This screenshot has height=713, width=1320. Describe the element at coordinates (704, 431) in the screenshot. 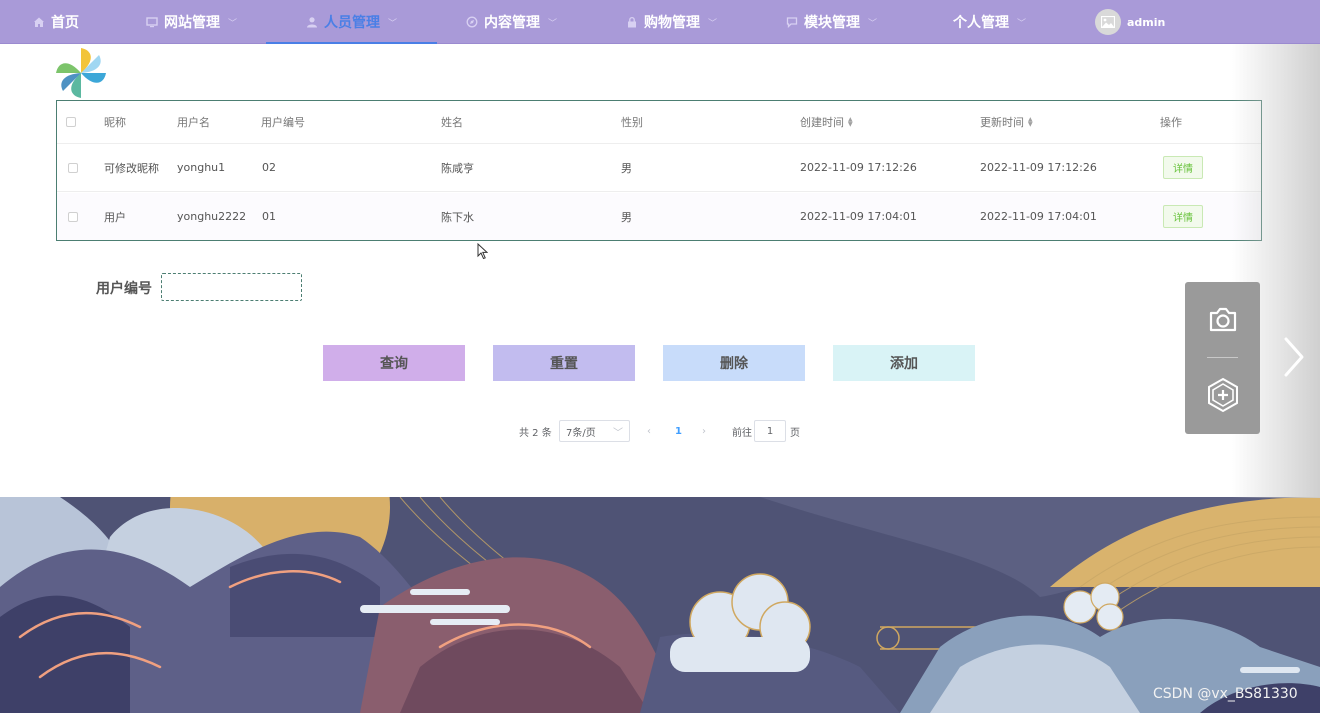

I see `next-page-icon: ›` at that location.